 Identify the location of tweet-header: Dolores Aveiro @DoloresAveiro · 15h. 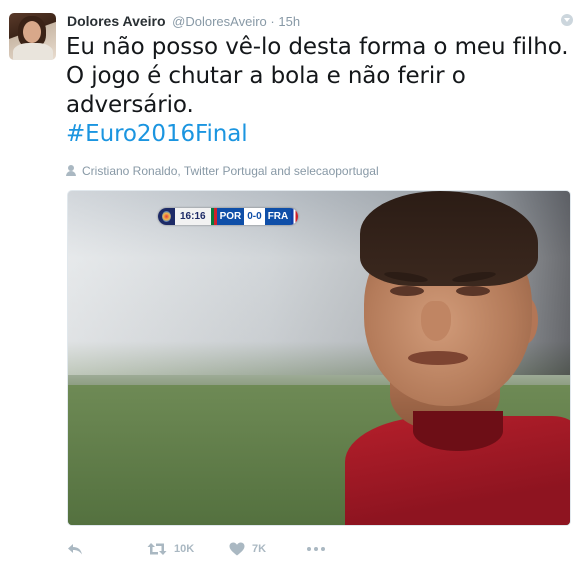
(183, 21).